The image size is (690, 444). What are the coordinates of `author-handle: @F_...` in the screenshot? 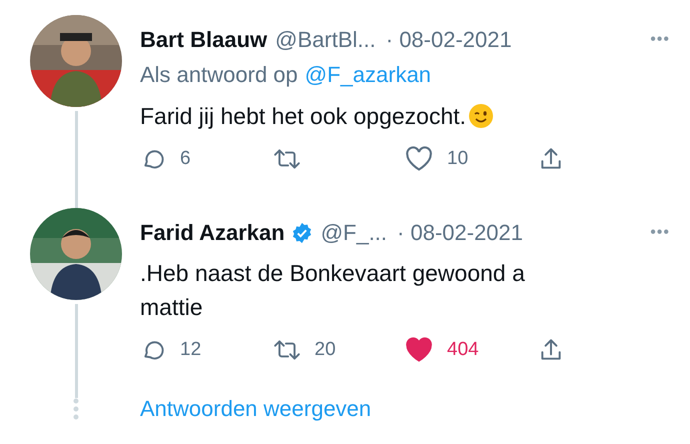 It's located at (354, 232).